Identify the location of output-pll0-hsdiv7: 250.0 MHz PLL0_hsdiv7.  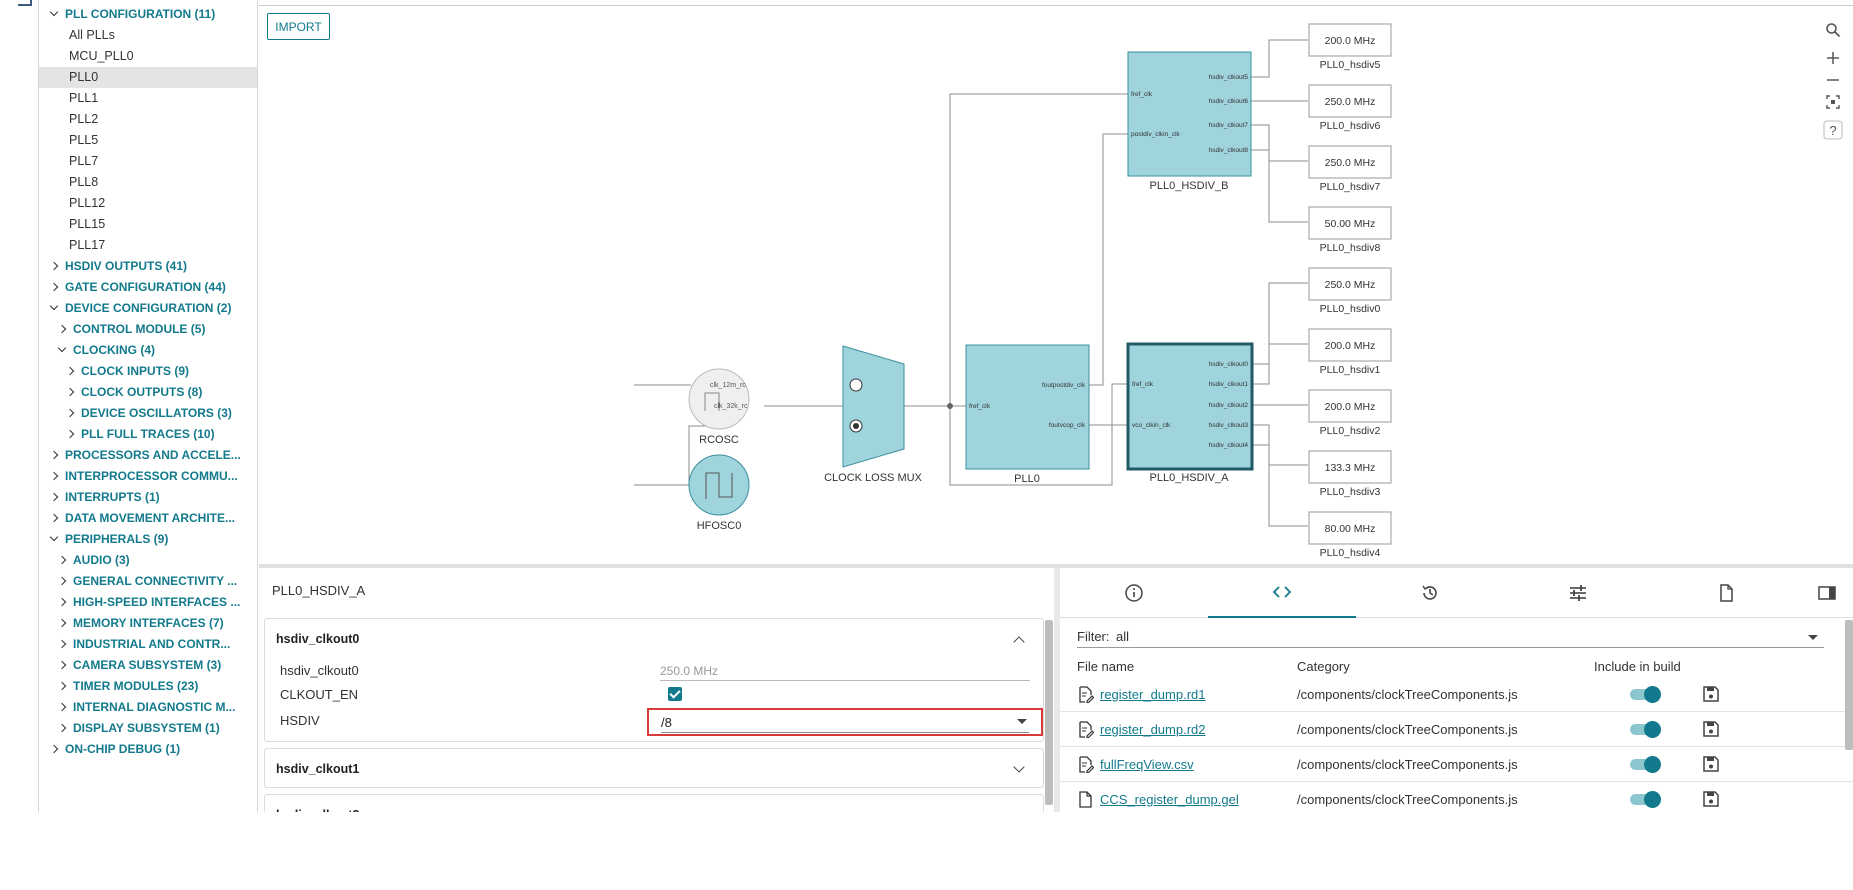
(1350, 169).